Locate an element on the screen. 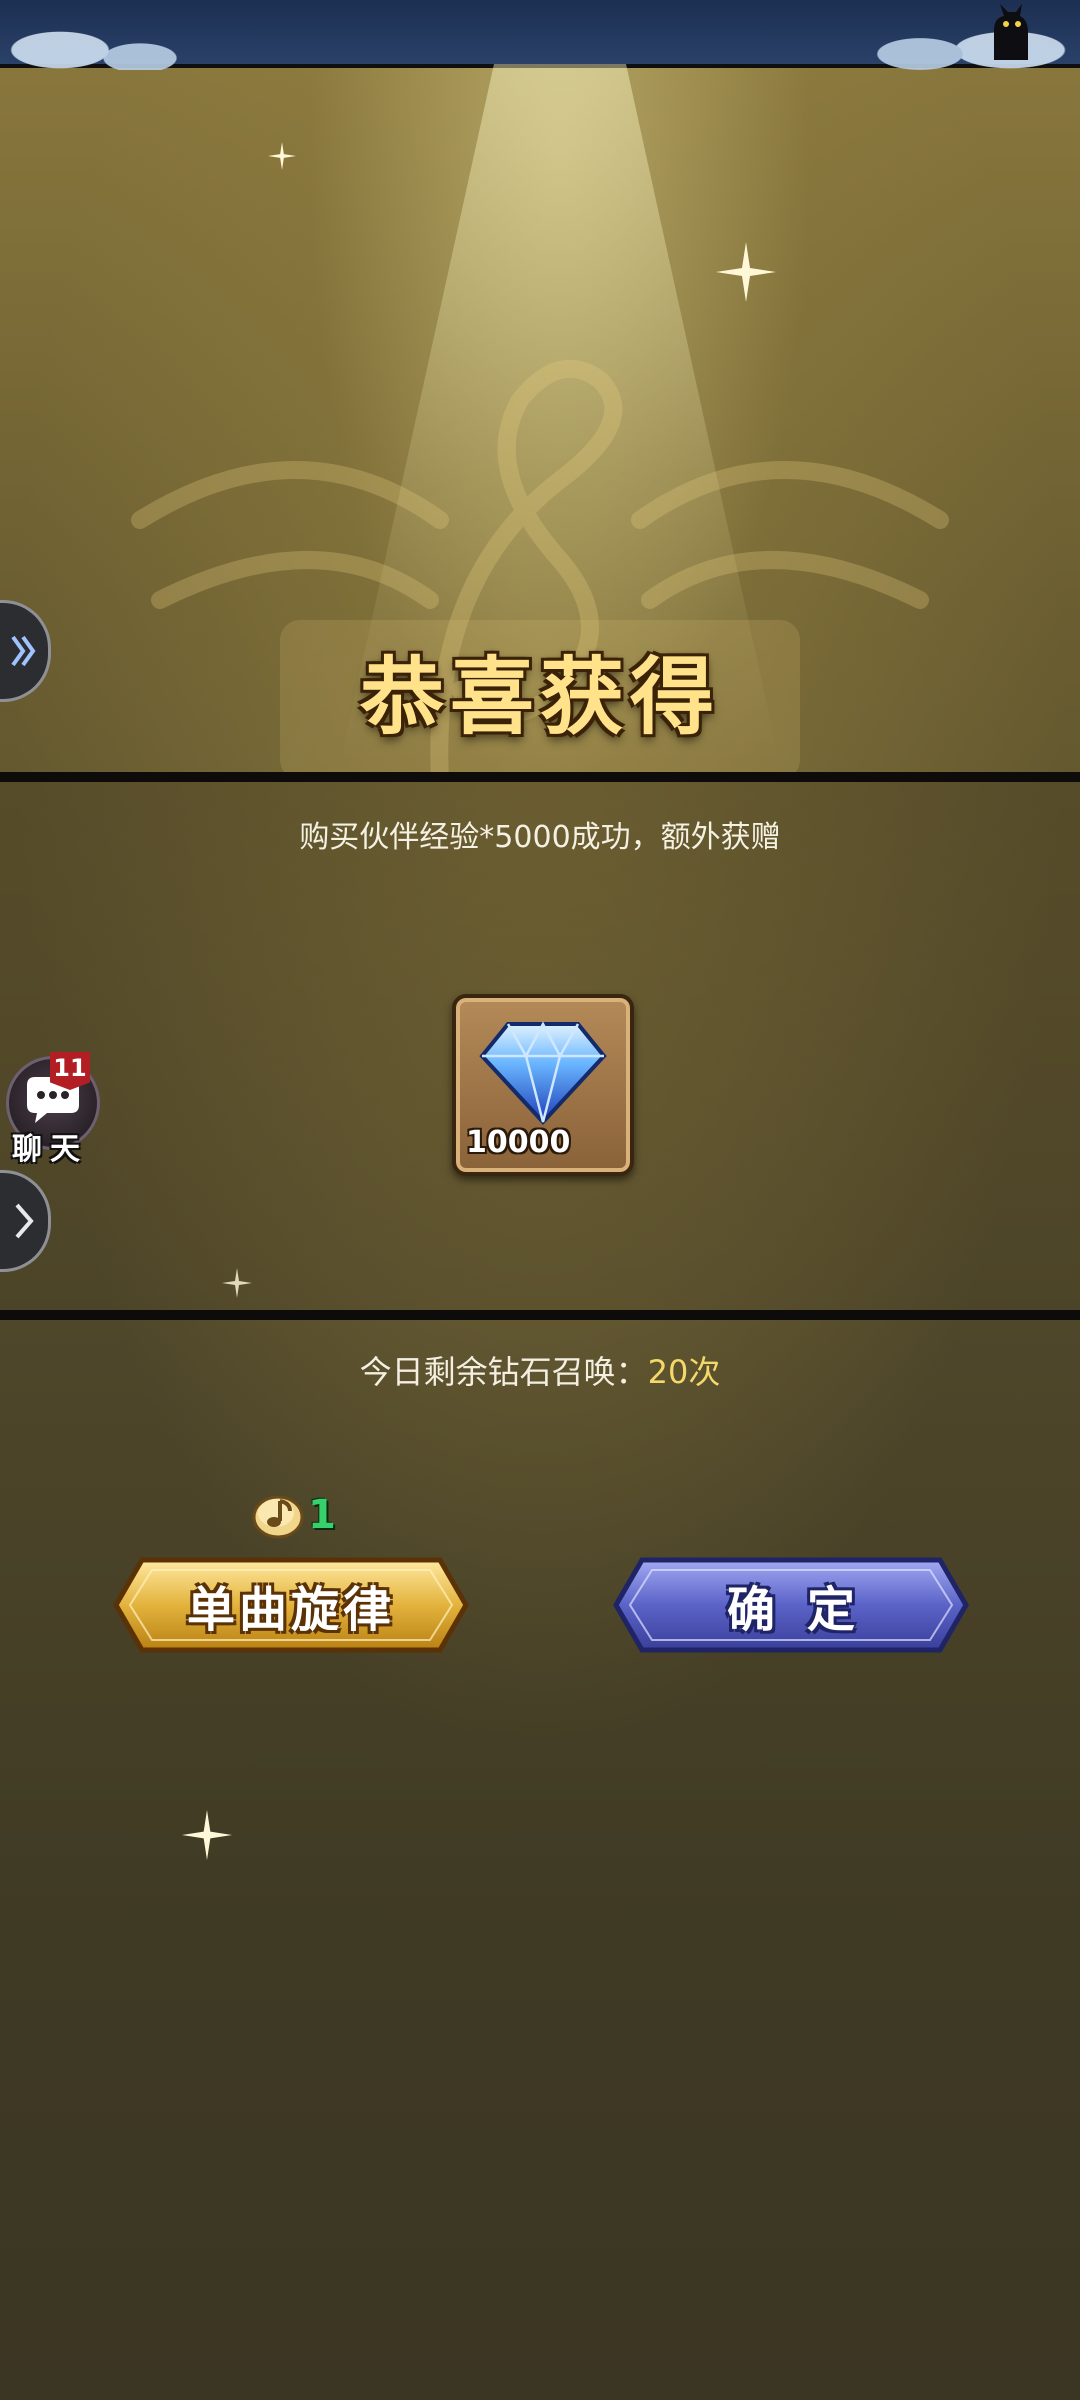 Image resolution: width=1080 pixels, height=2400 pixels. cat-icon is located at coordinates (1011, 32).